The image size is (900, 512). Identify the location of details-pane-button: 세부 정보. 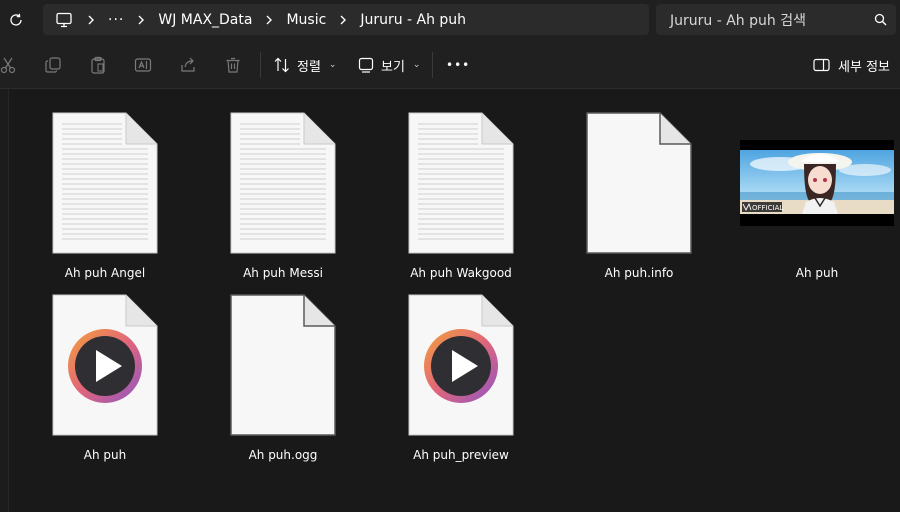
(851, 65).